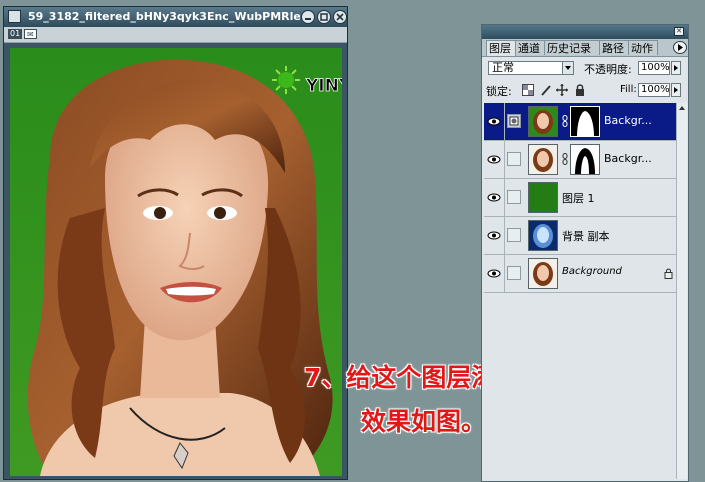 This screenshot has height=482, width=705. Describe the element at coordinates (680, 47) in the screenshot. I see `palette-menu-icon` at that location.